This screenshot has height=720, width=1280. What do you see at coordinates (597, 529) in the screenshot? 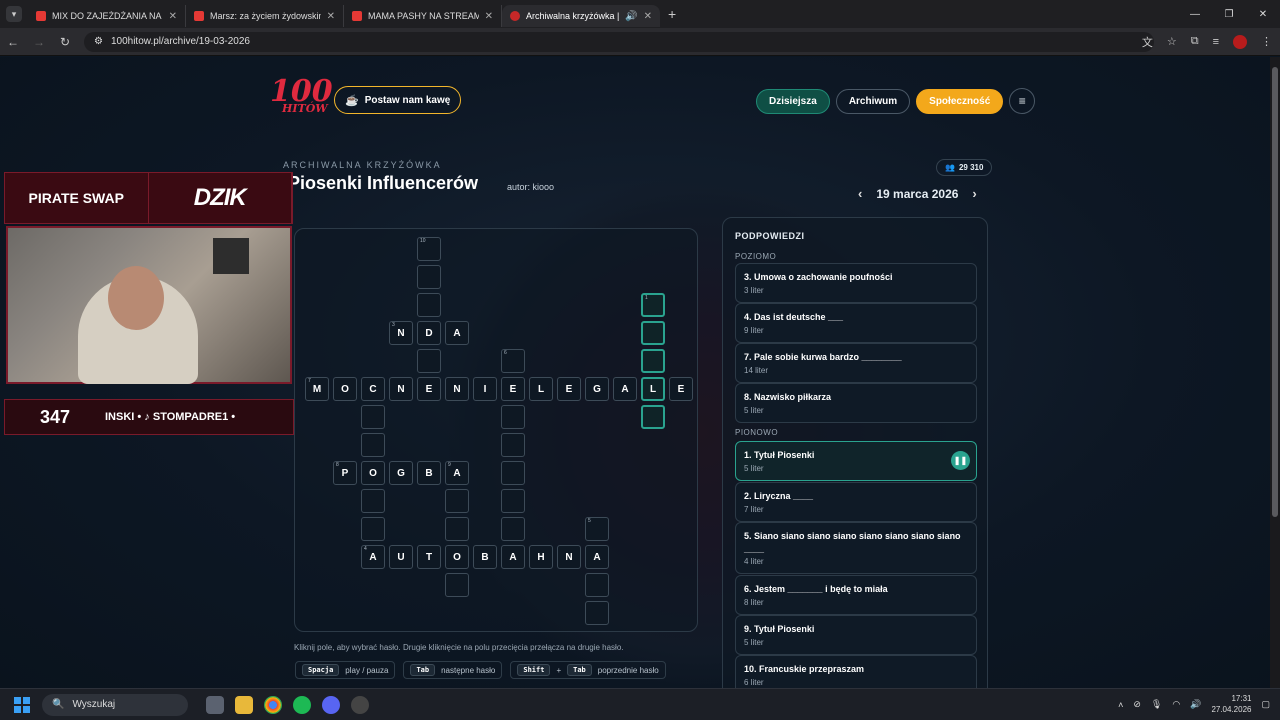
I see `crossword-cell: 5` at bounding box center [597, 529].